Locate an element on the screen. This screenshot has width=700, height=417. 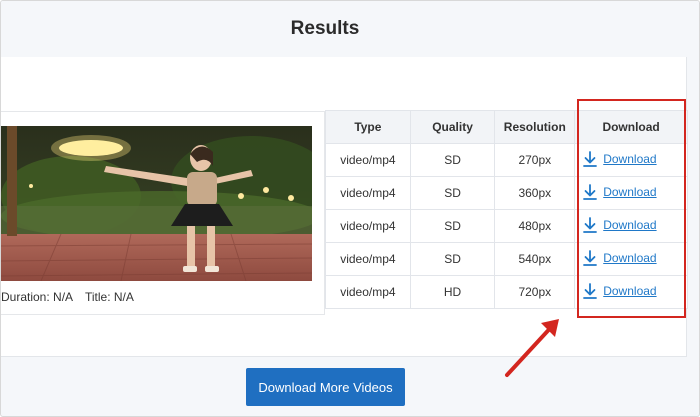
cell-resolution: 360px is located at coordinates (535, 193).